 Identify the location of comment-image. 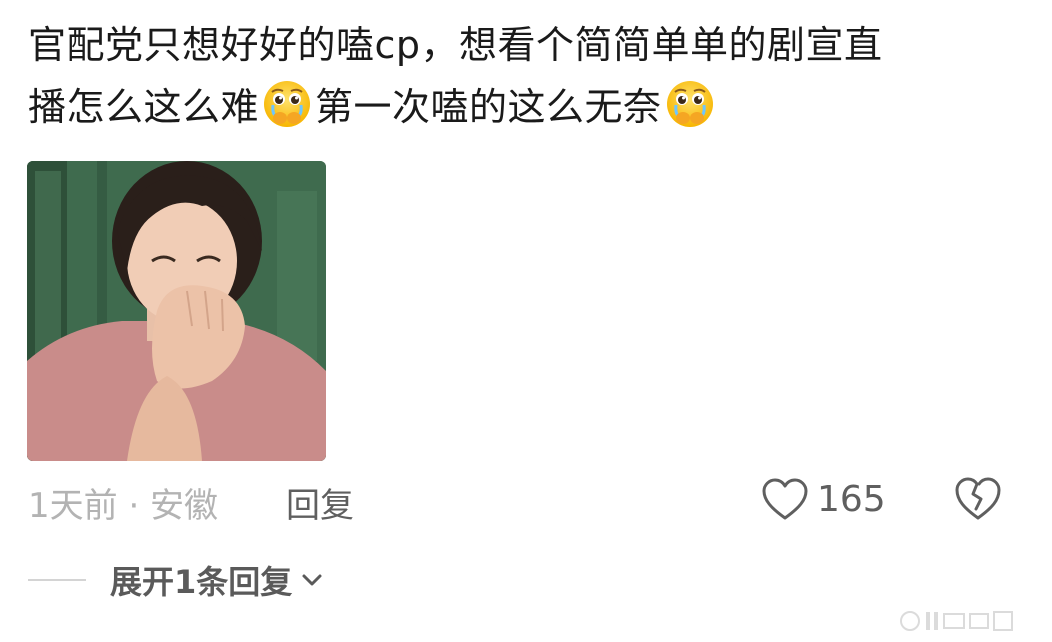
(176, 311).